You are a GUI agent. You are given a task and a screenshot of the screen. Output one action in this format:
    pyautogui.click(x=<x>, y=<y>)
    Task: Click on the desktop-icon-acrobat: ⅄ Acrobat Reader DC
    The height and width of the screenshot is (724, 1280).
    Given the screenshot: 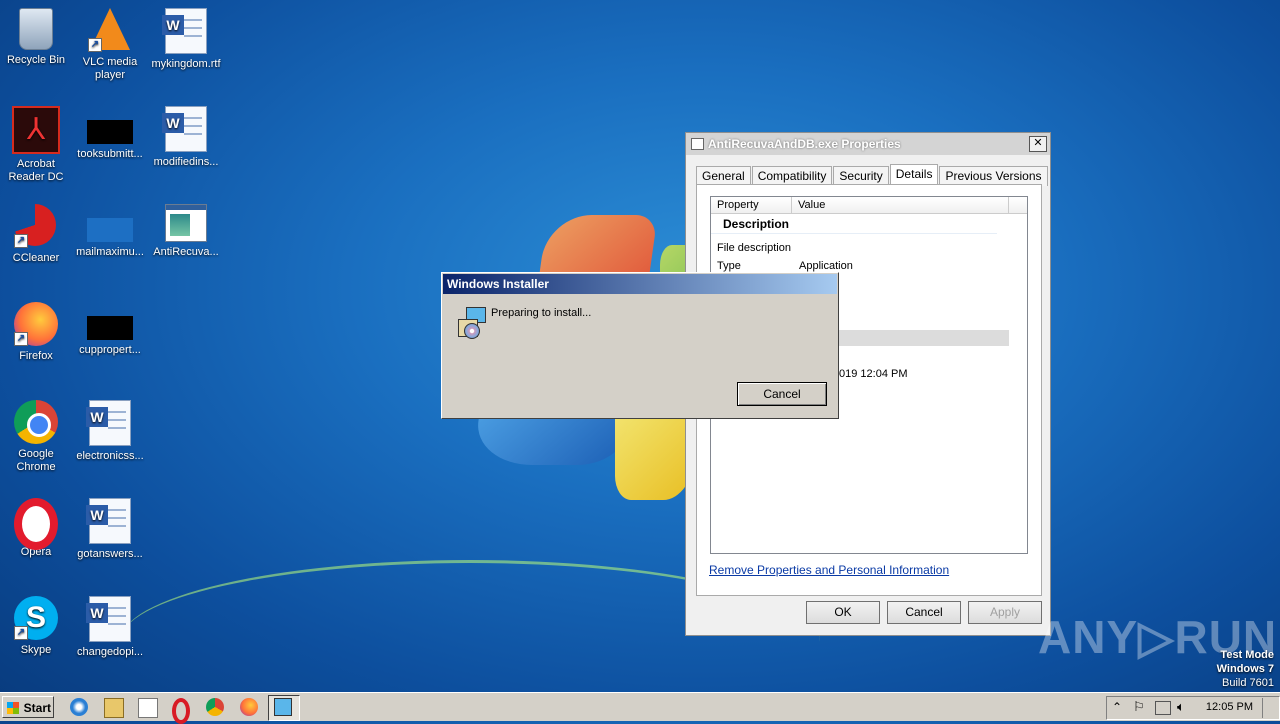 What is the action you would take?
    pyautogui.click(x=36, y=145)
    